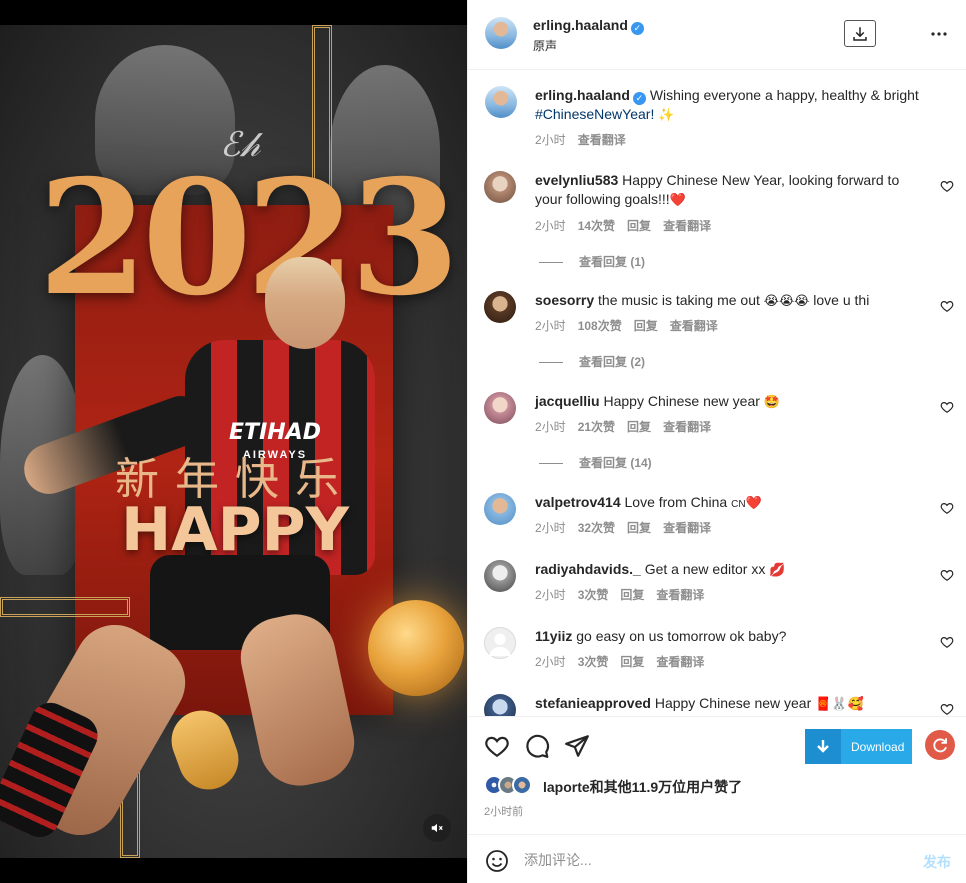 The width and height of the screenshot is (966, 883). I want to click on download-arrow-icon, so click(823, 746).